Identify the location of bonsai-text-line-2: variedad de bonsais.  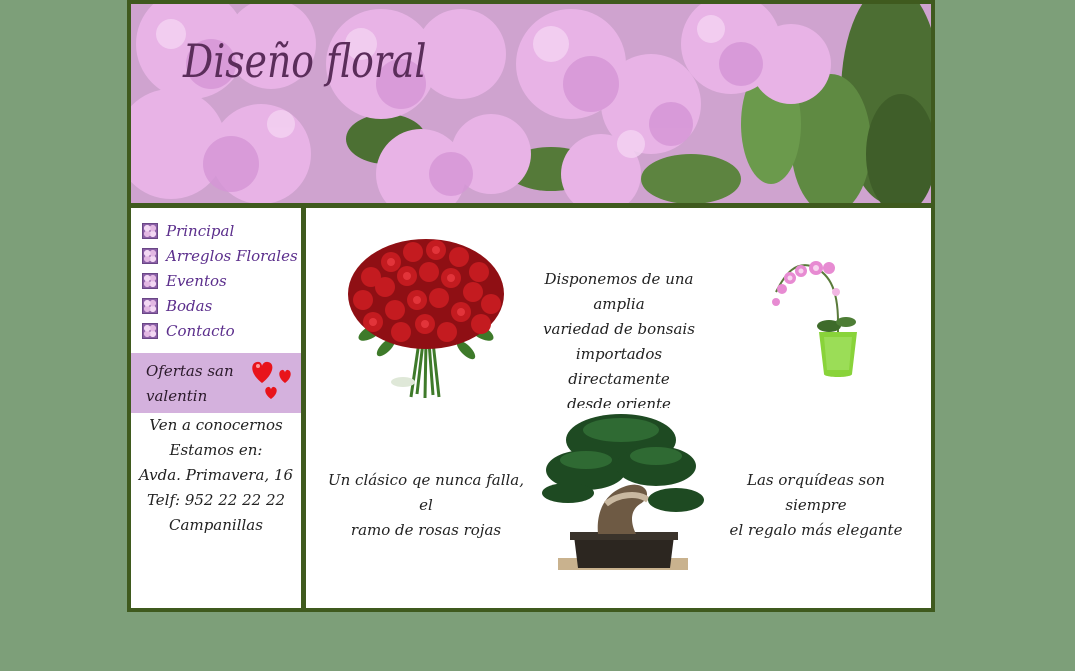
(619, 329).